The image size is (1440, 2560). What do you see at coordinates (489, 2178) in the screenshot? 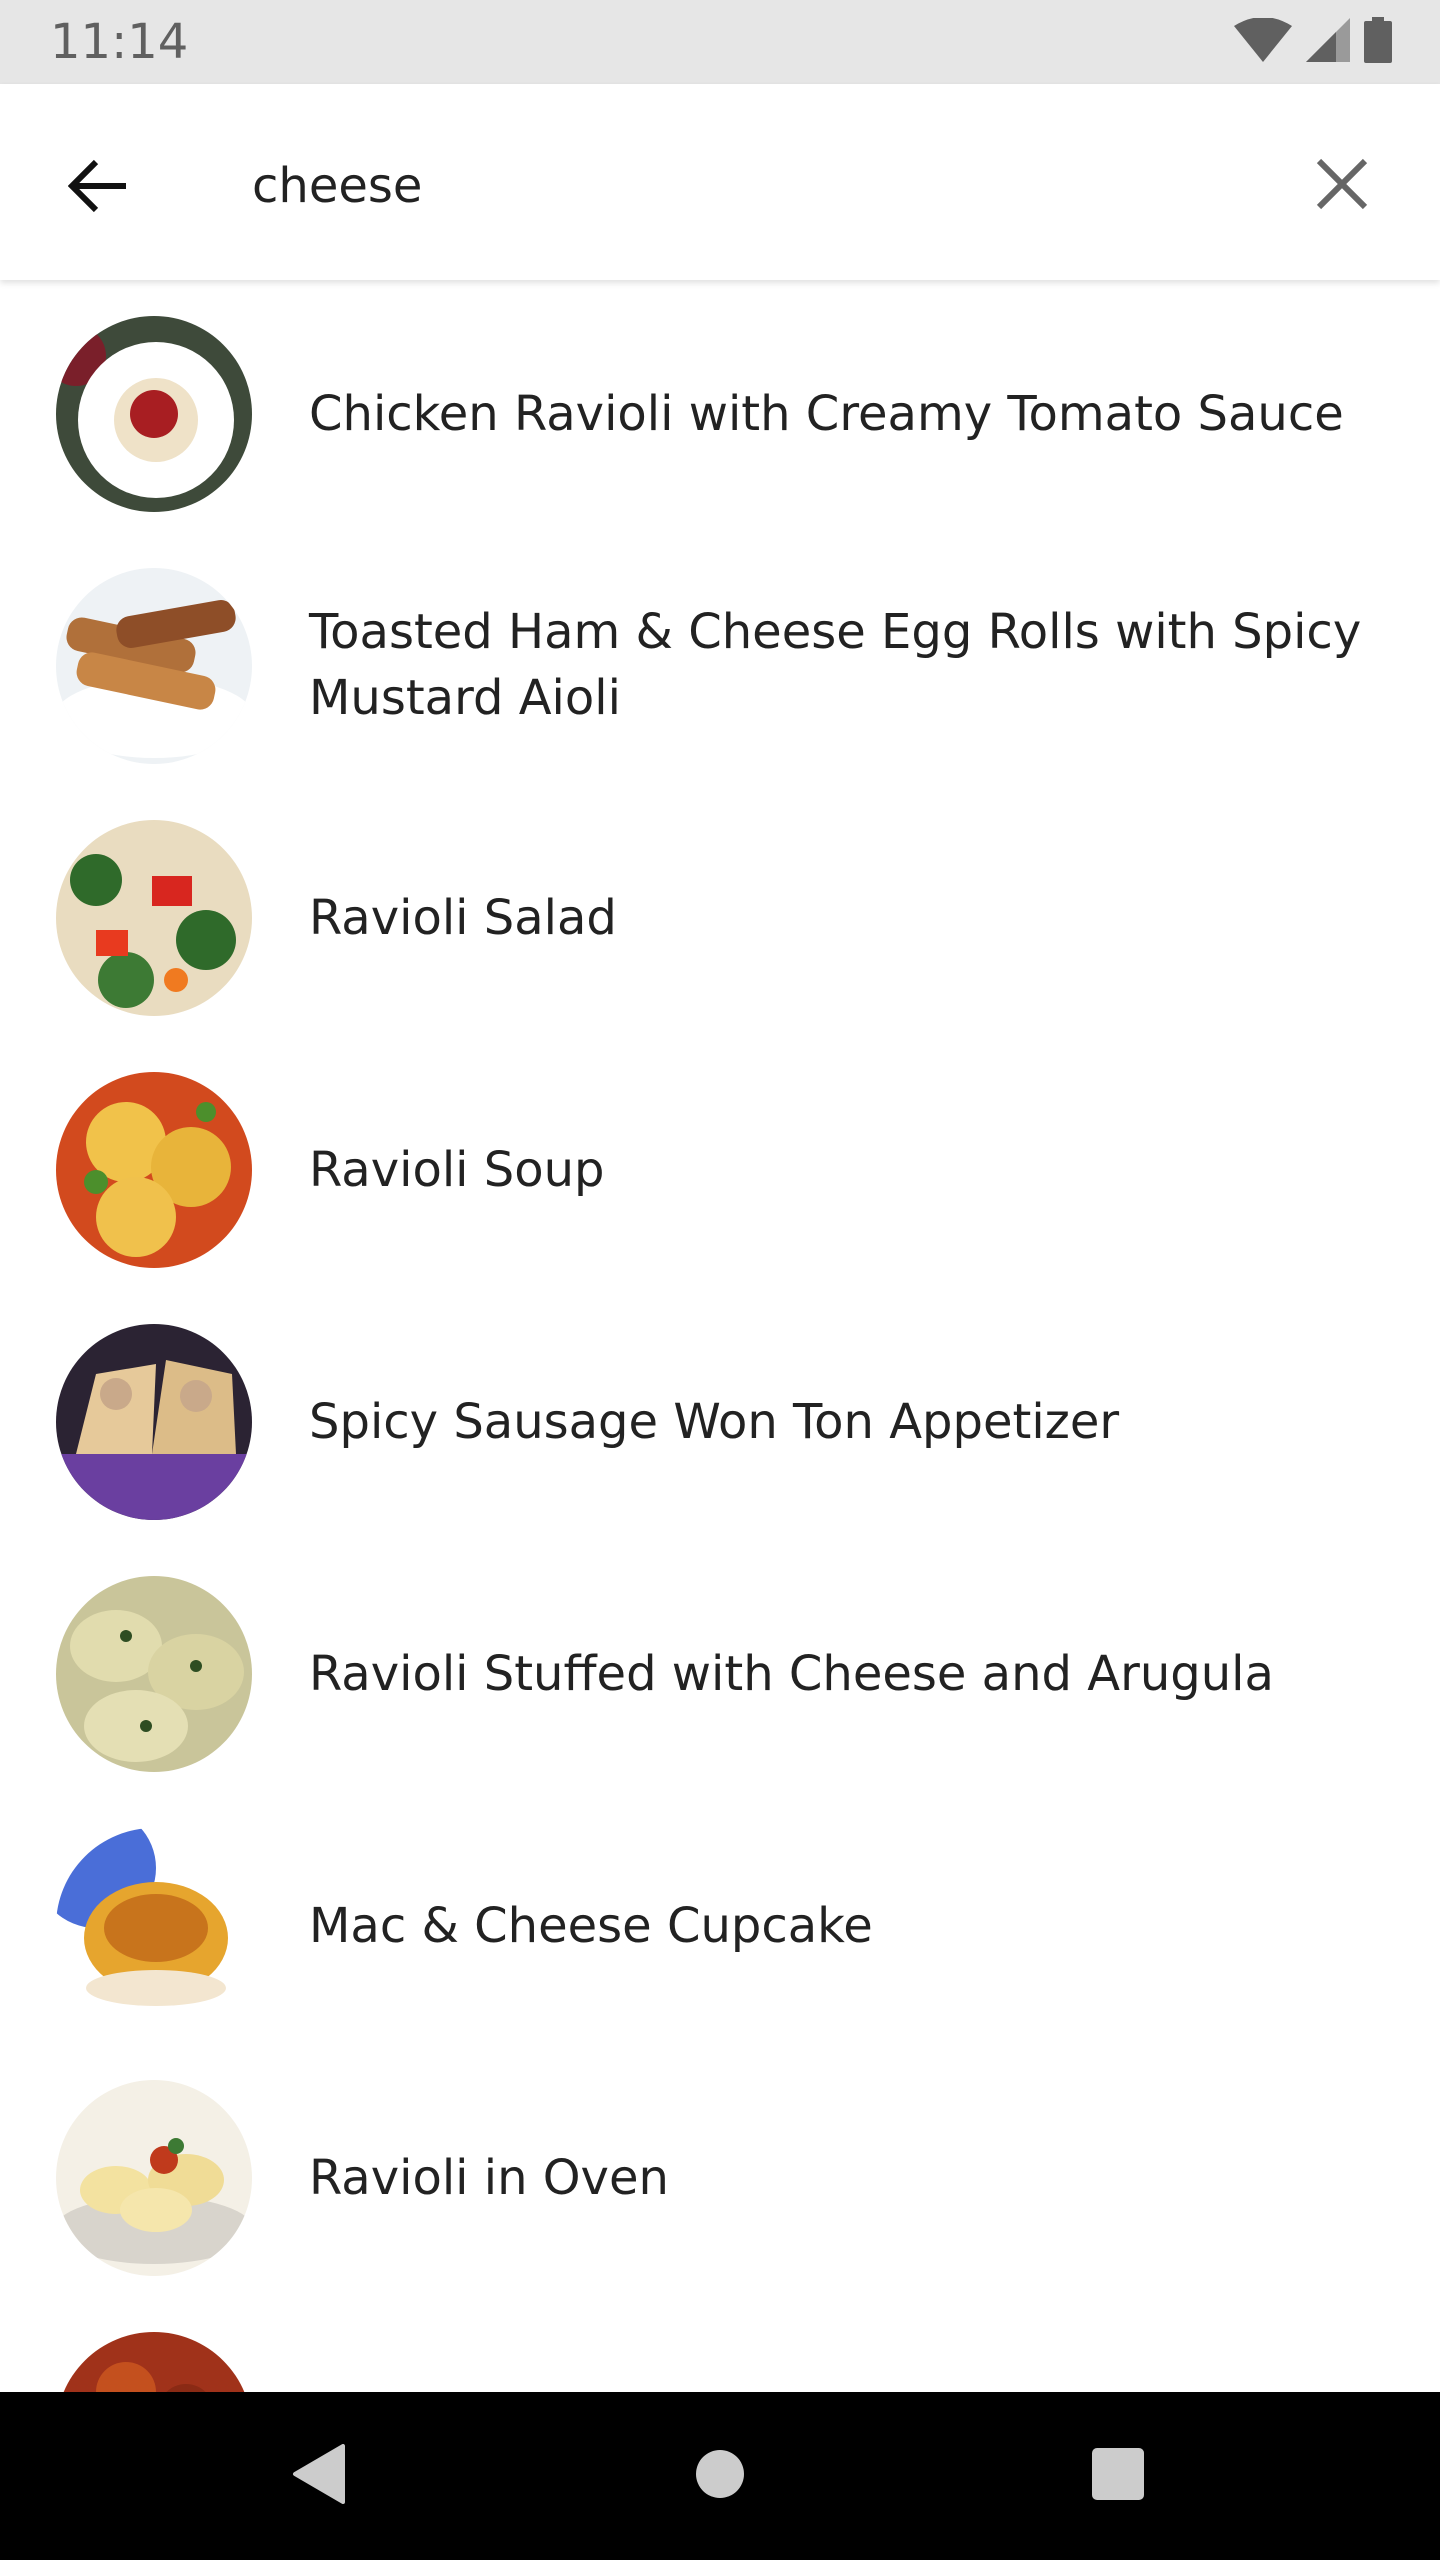
I see `result-title: Ravioli in Oven` at bounding box center [489, 2178].